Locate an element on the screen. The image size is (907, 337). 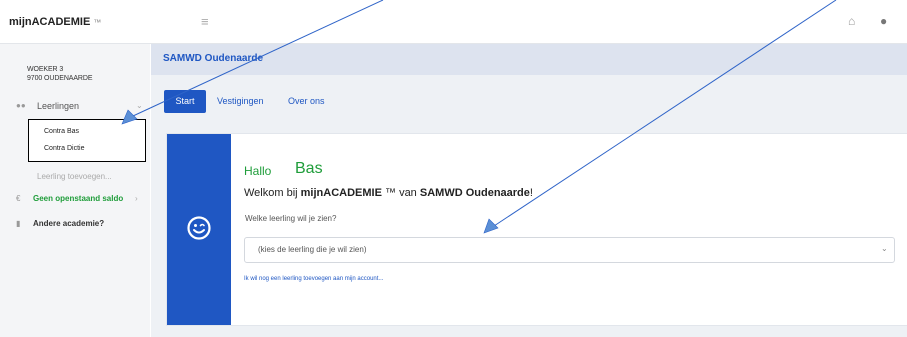
sidebar-item-leerlingen: ●● Leerlingen ⌄ is located at coordinates (75, 108).